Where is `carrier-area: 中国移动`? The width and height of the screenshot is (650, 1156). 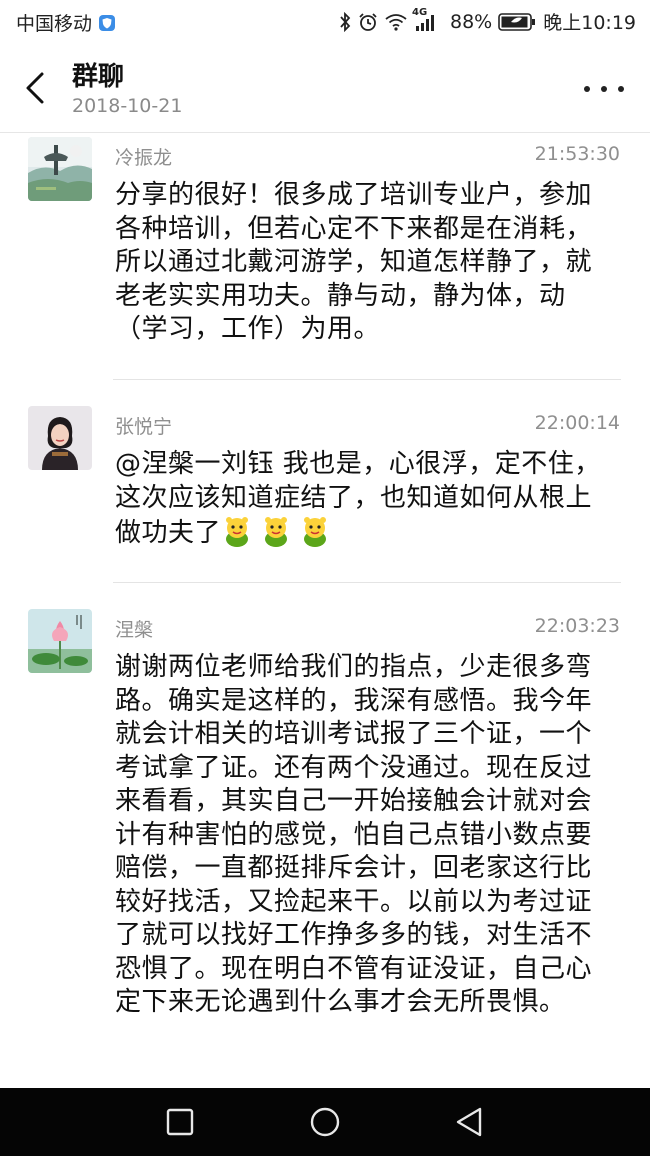 carrier-area: 中国移动 is located at coordinates (66, 22).